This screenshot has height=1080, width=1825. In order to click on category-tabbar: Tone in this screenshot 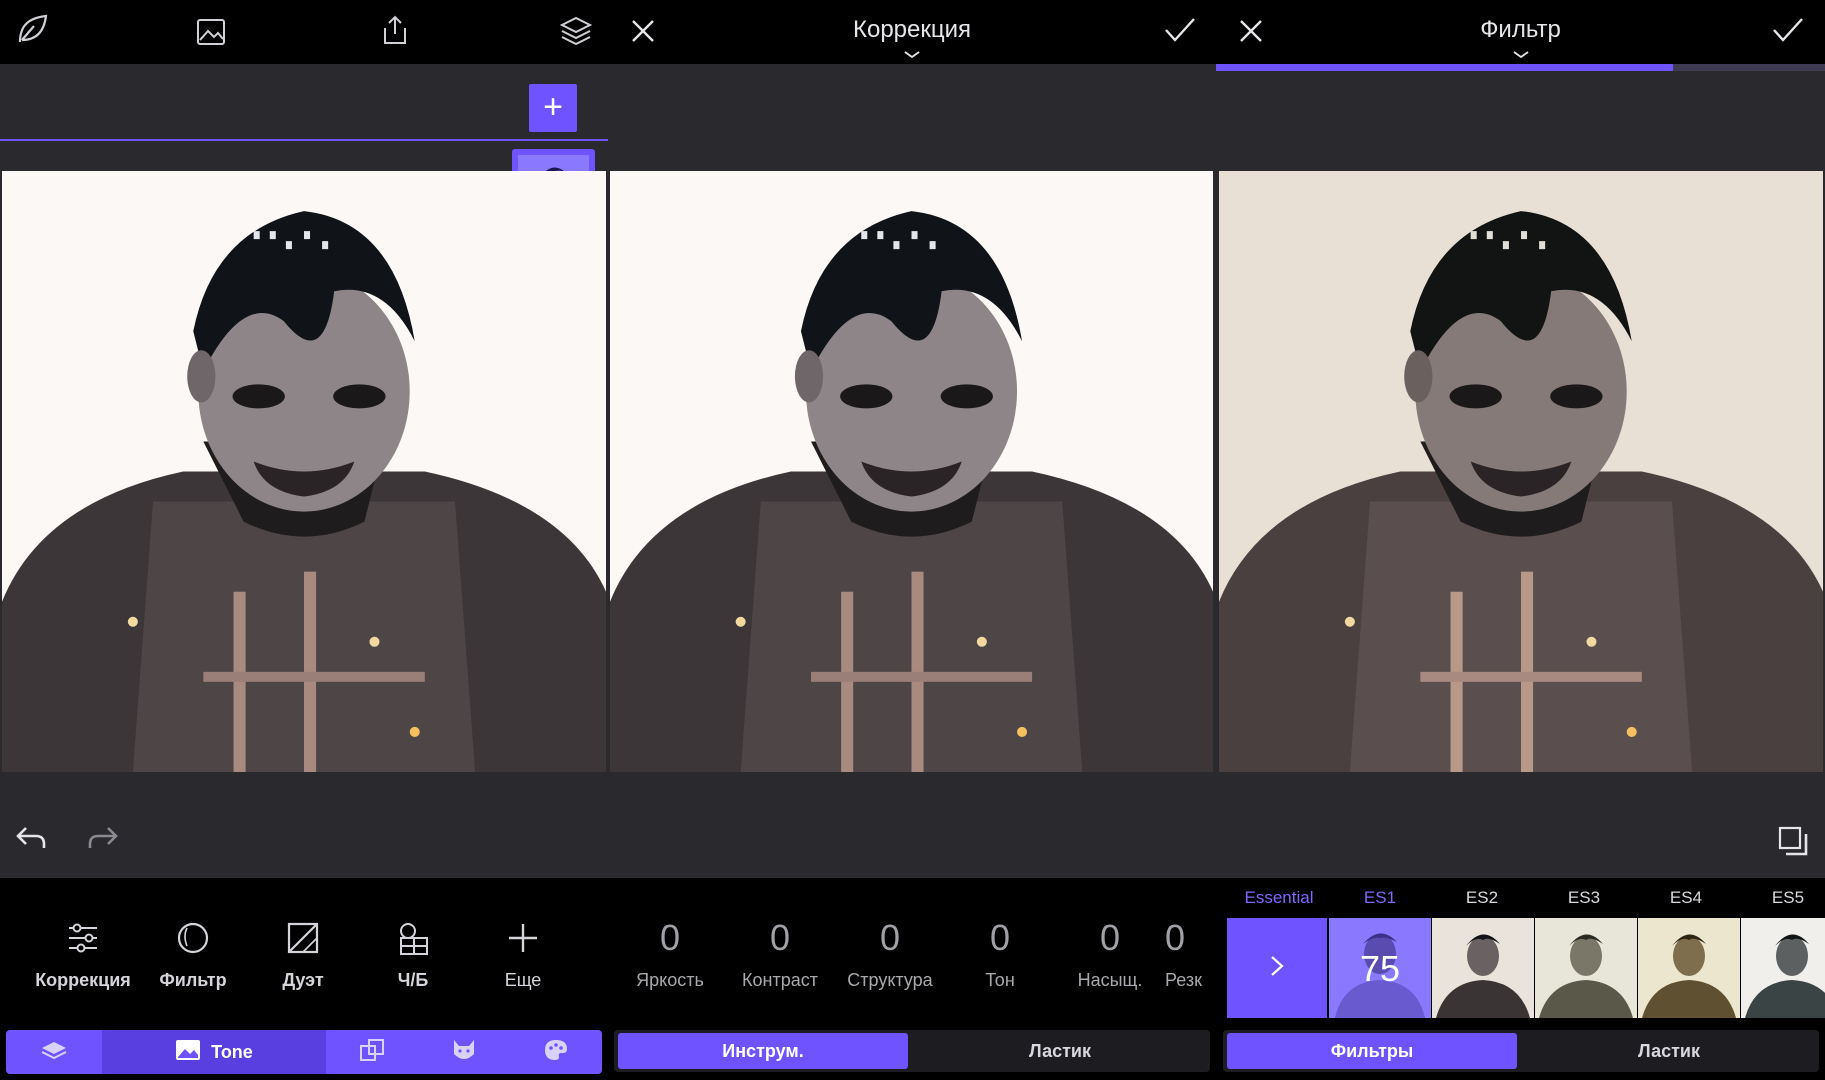, I will do `click(304, 1052)`.